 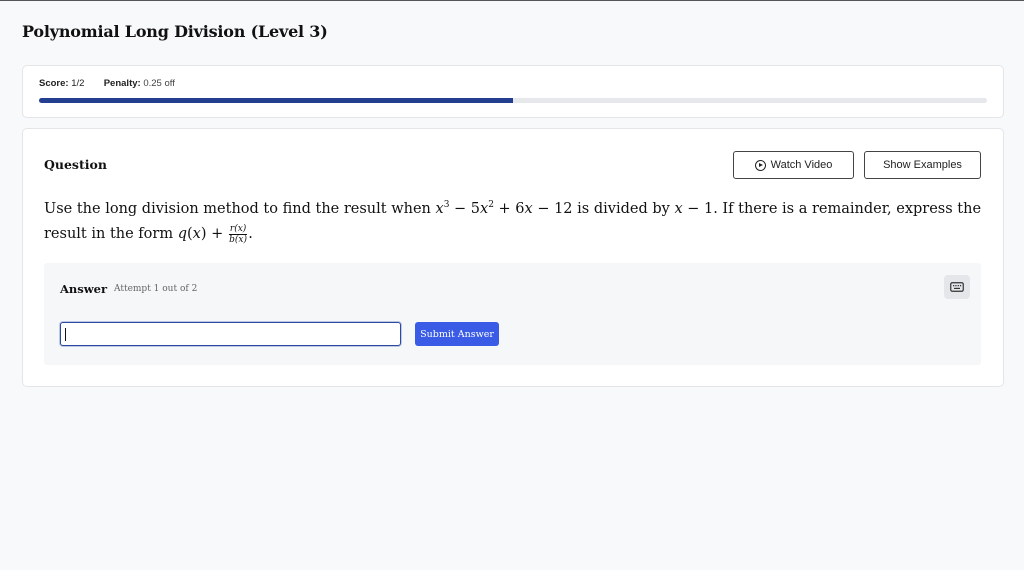 I want to click on question-heading: Question, so click(x=75, y=164).